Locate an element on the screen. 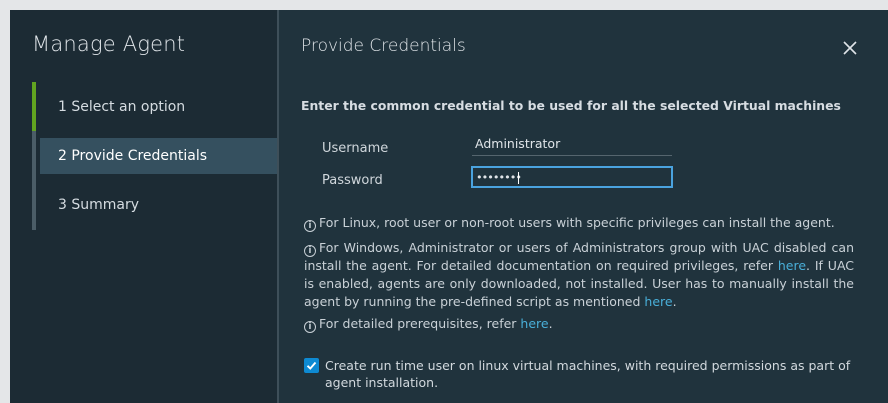 The width and height of the screenshot is (888, 403). runtime-user-checkbox is located at coordinates (311, 365).